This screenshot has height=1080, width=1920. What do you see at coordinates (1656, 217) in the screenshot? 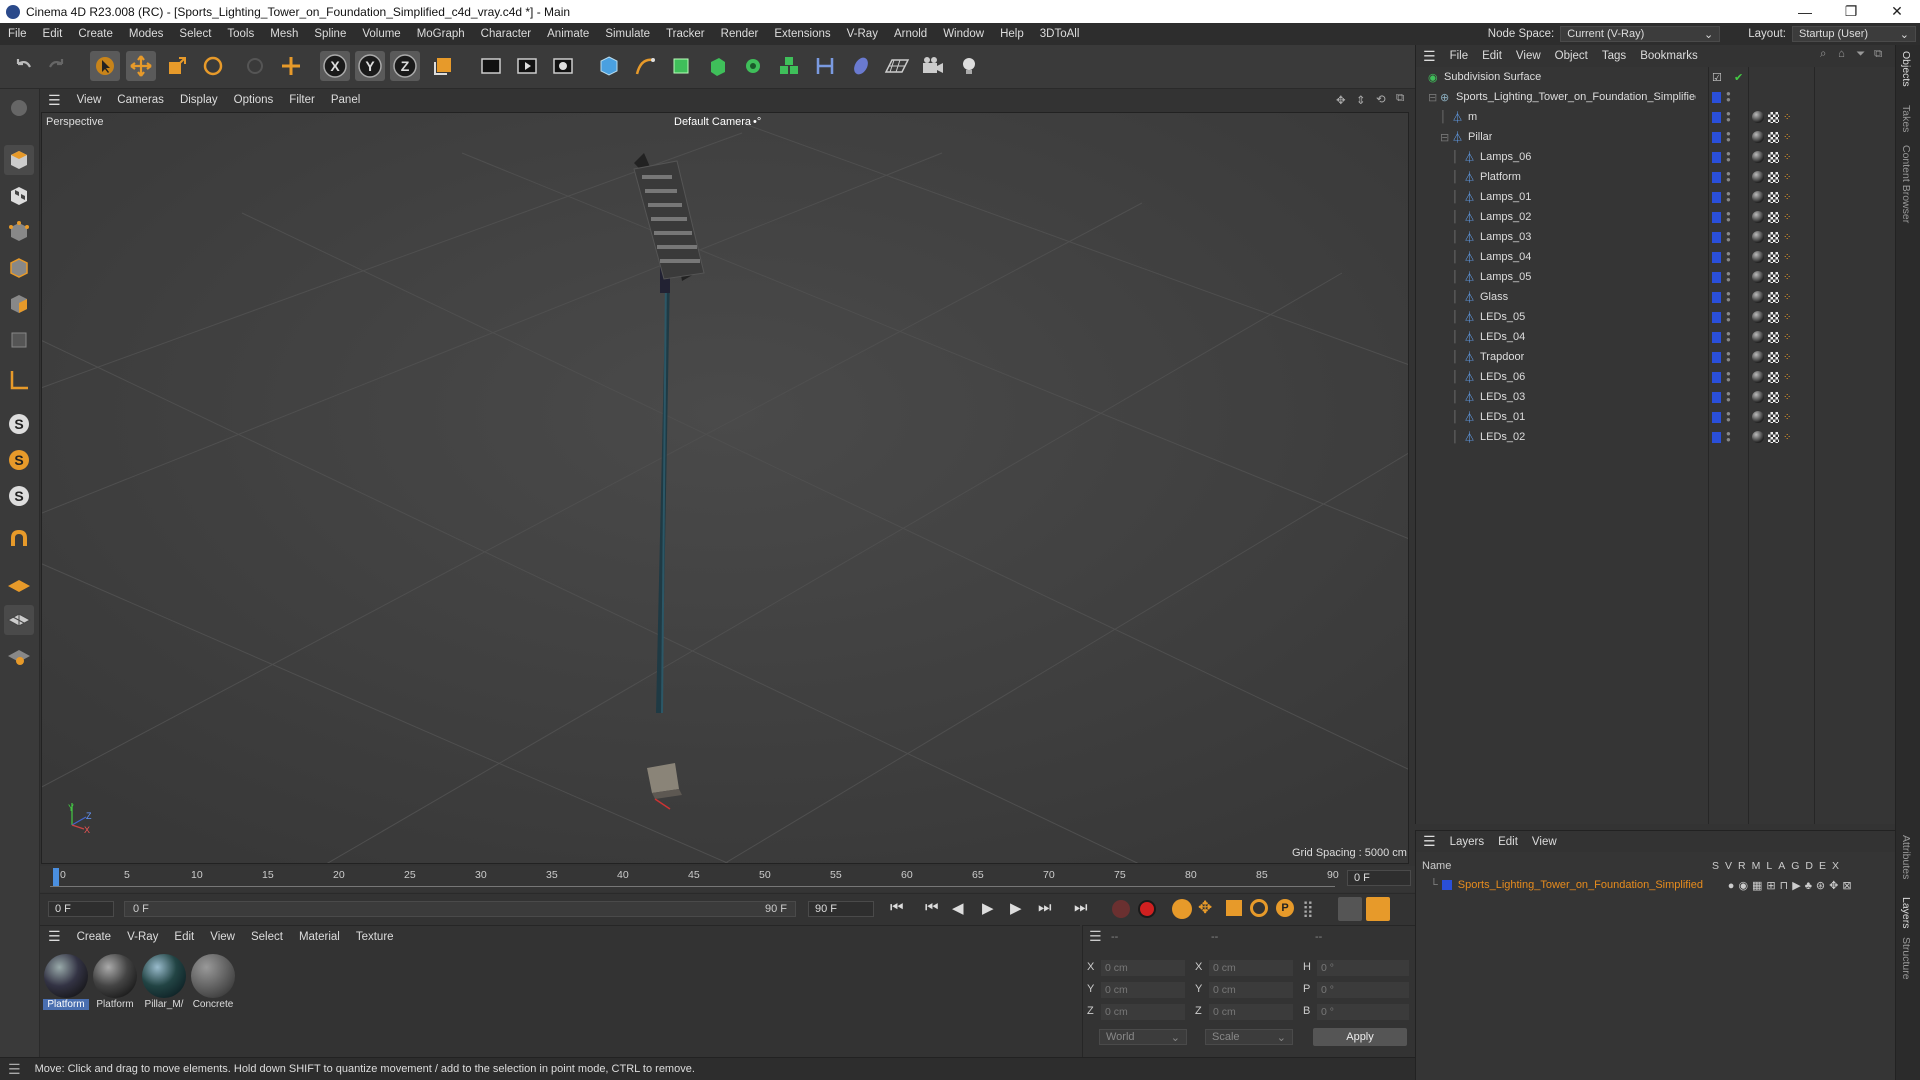
I see `object-row: │ ⏃ Lamps_02 ● ● ⁘` at bounding box center [1656, 217].